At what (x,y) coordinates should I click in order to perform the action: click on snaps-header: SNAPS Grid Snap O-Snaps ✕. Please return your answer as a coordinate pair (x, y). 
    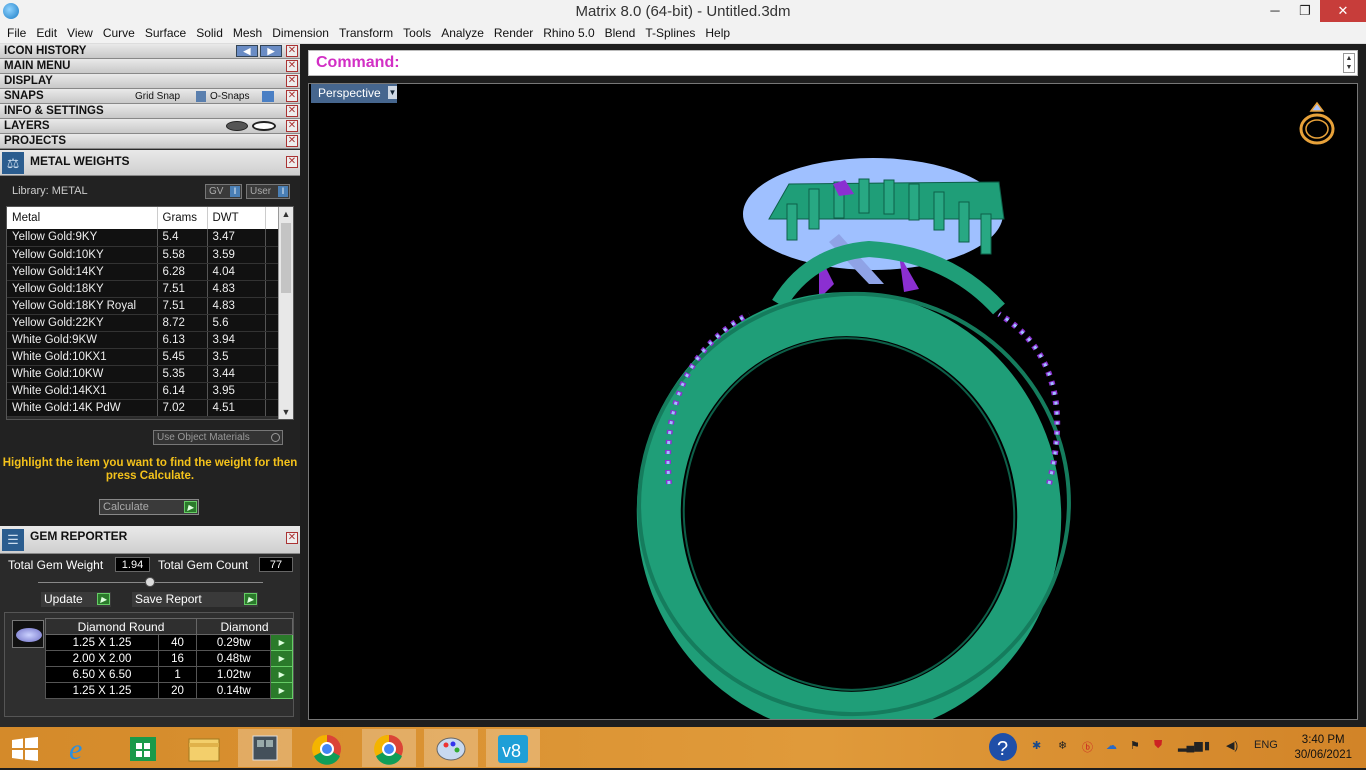
    Looking at the image, I should click on (150, 96).